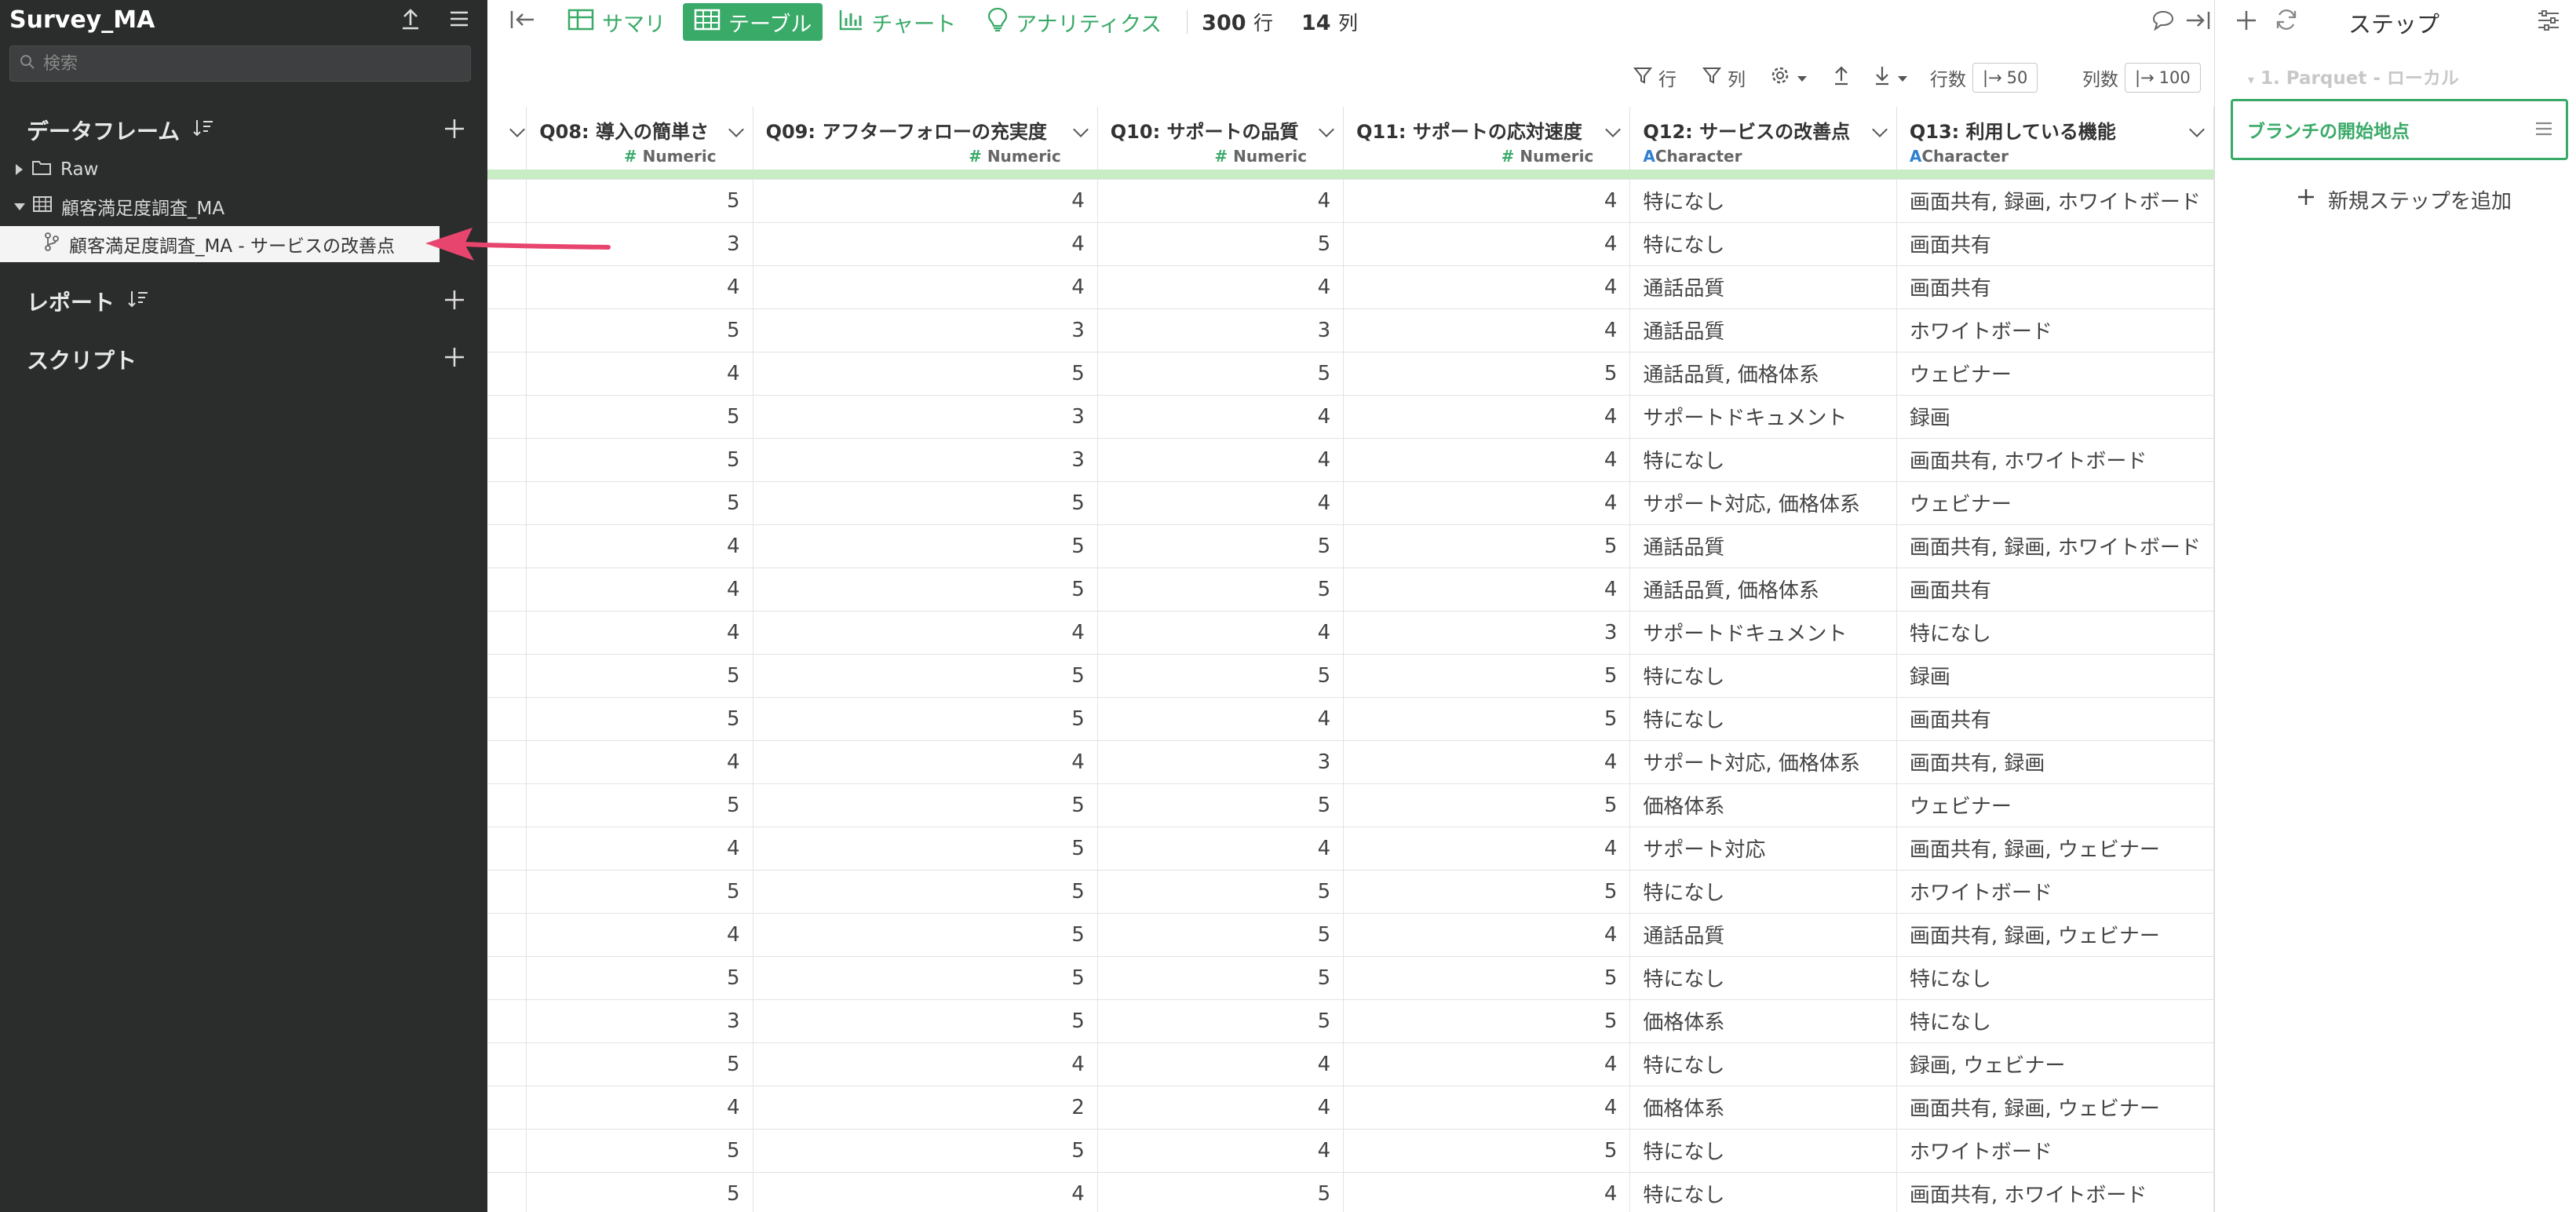  I want to click on tab-table: テーブル, so click(753, 22).